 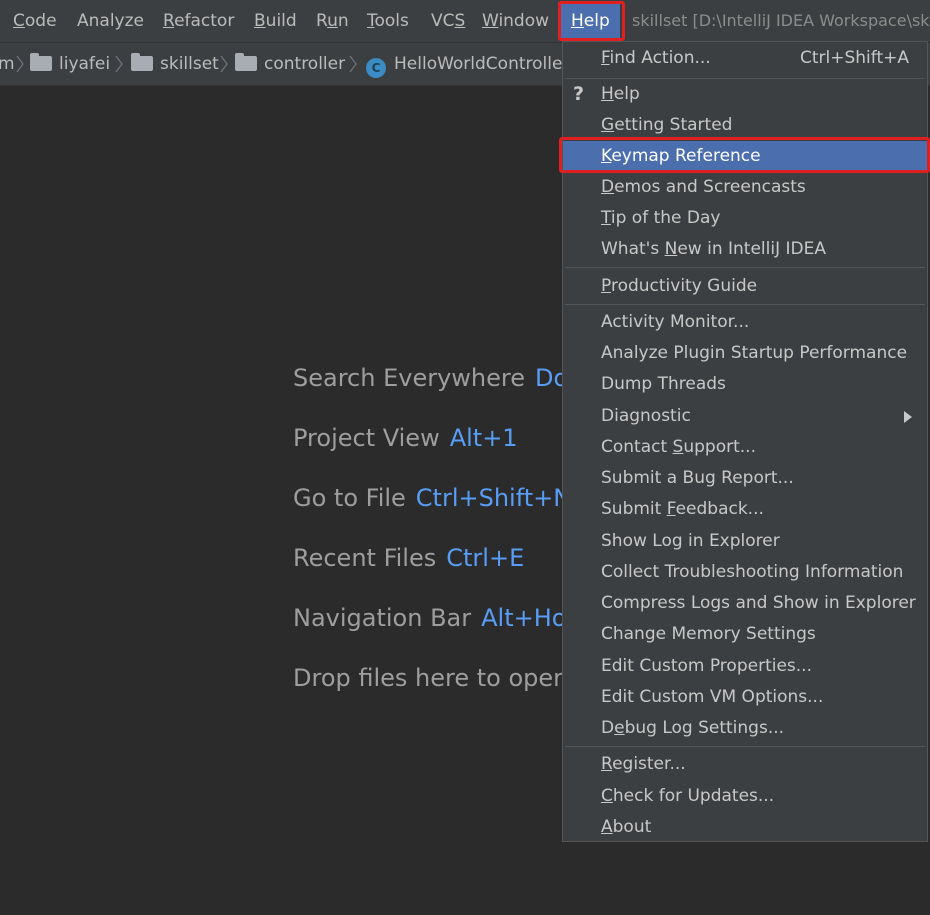 What do you see at coordinates (431, 378) in the screenshot?
I see `hint-search-everywhere: Search Everywhere Do` at bounding box center [431, 378].